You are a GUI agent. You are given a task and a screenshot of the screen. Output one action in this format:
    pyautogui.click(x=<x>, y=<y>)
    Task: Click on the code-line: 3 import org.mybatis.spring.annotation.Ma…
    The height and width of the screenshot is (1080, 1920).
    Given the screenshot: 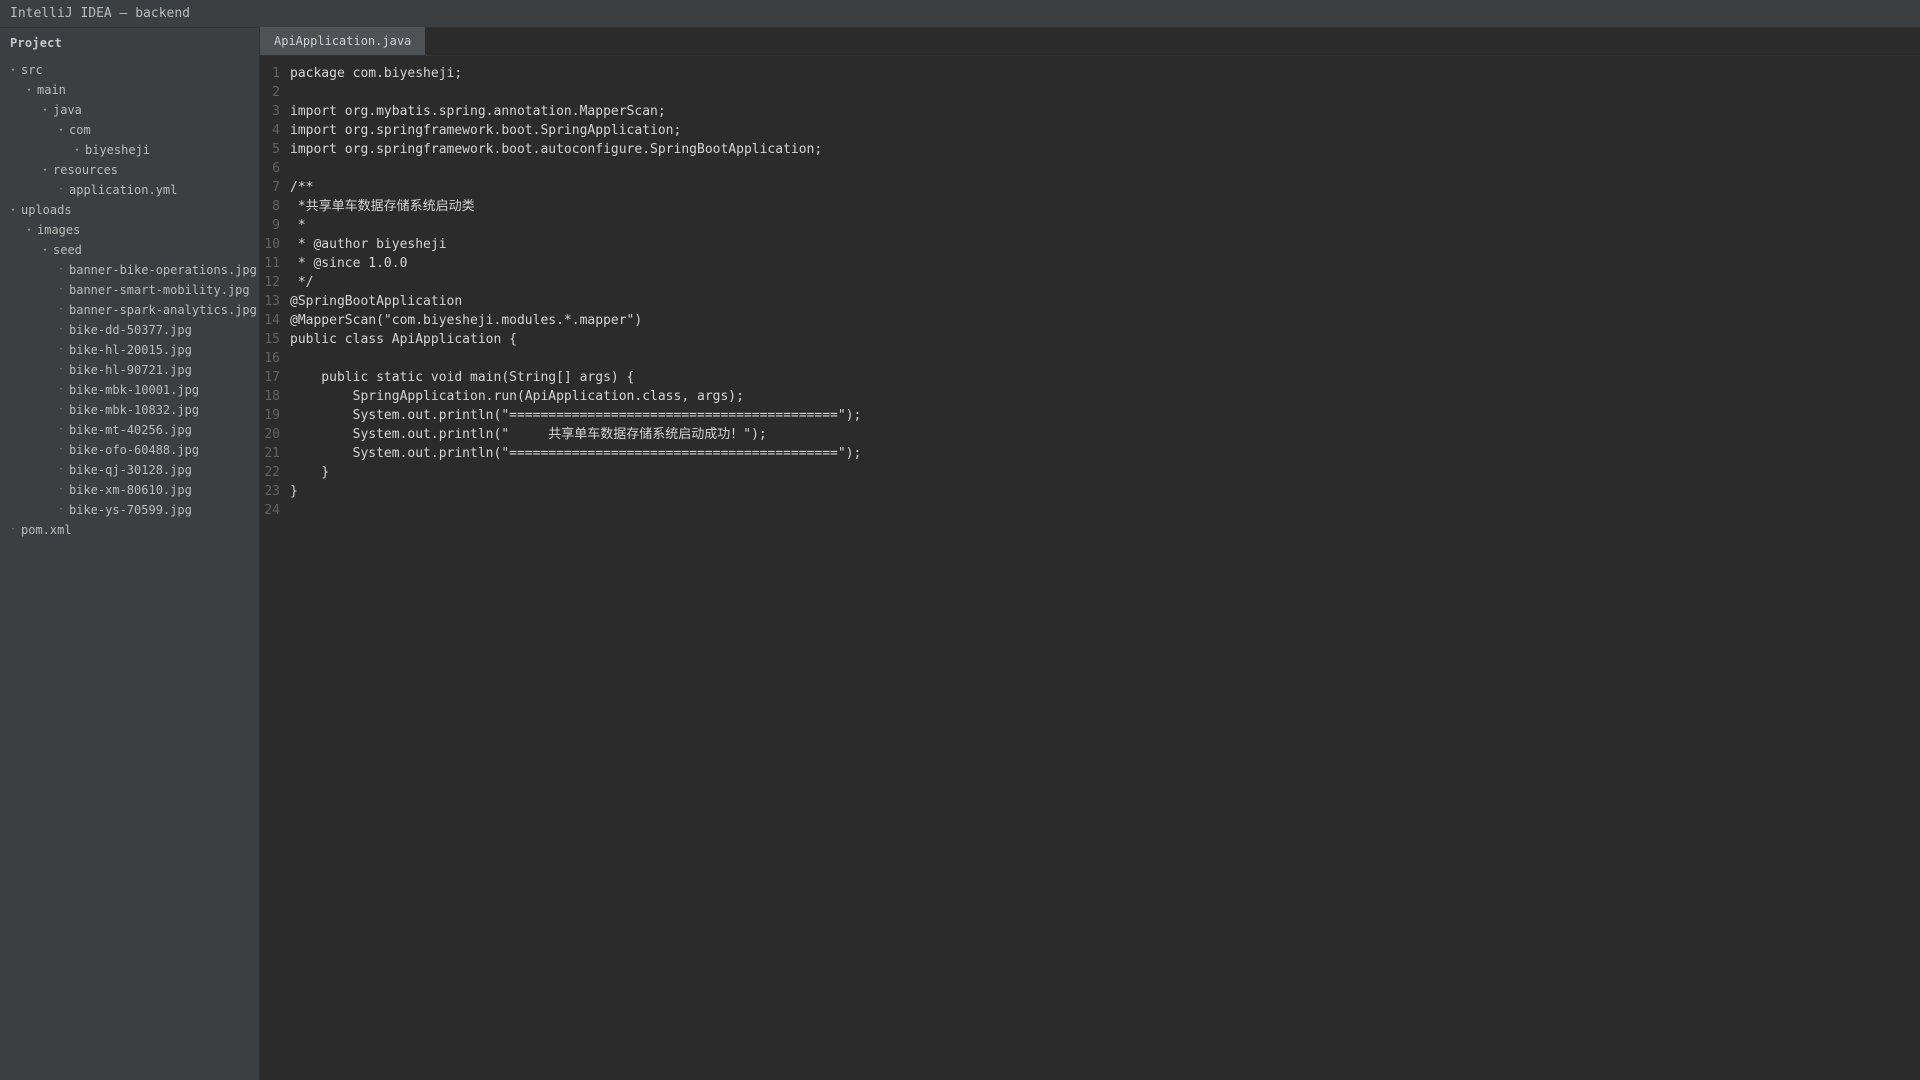 What is the action you would take?
    pyautogui.click(x=1090, y=111)
    